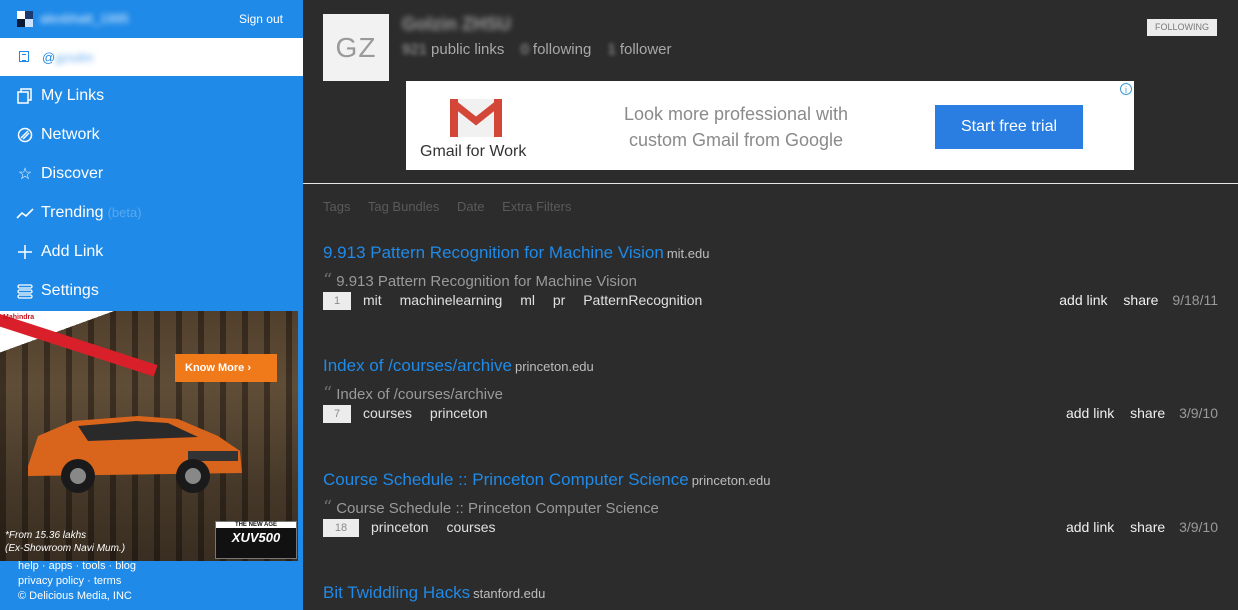 The height and width of the screenshot is (610, 1238). What do you see at coordinates (527, 300) in the screenshot?
I see `tag: ml` at bounding box center [527, 300].